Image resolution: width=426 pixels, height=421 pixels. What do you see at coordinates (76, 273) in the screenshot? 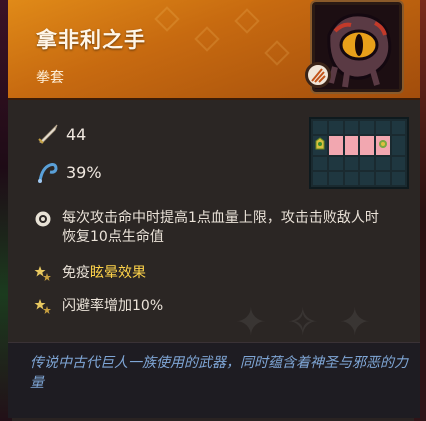
I see `effect-prefix: 免疫` at bounding box center [76, 273].